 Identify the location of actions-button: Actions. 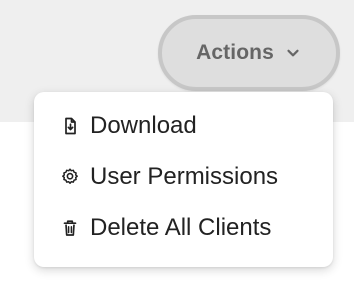
(249, 53).